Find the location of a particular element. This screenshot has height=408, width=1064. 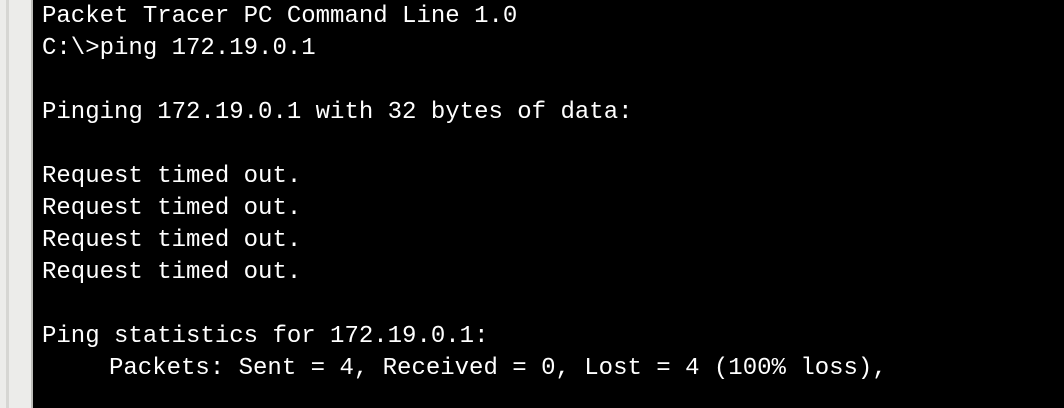

ping-statistics-header: Ping statistics for 172.19.0.1: is located at coordinates (265, 336).